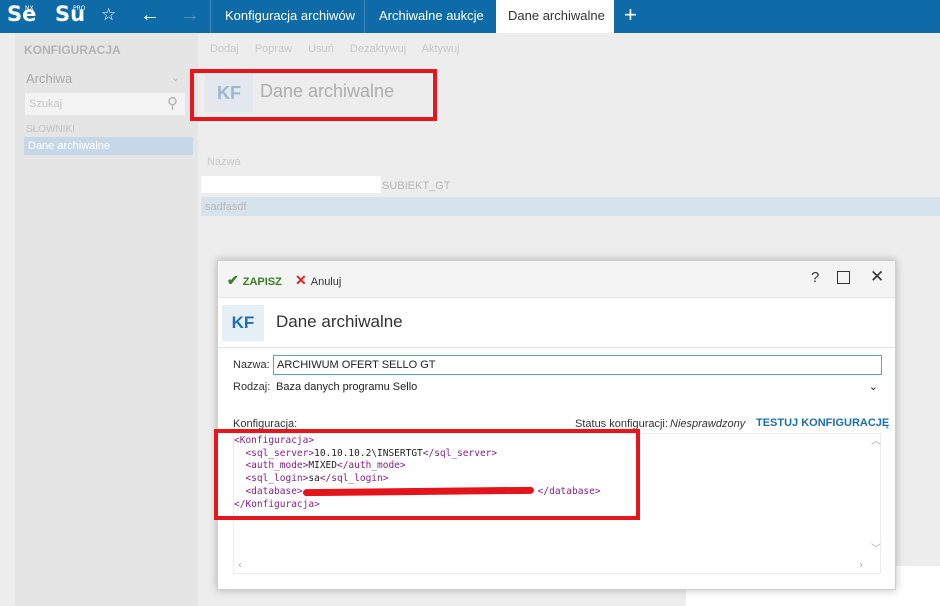 The image size is (940, 606). I want to click on edit-button: Popraw, so click(273, 49).